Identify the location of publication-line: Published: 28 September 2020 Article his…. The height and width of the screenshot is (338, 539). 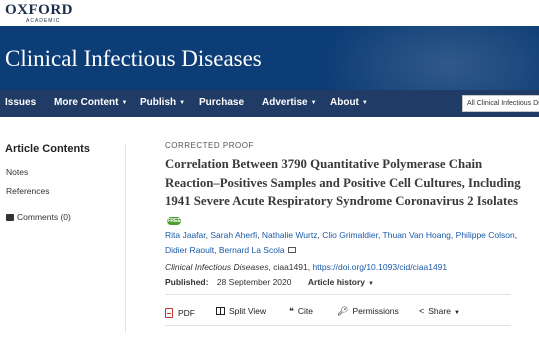
(269, 282).